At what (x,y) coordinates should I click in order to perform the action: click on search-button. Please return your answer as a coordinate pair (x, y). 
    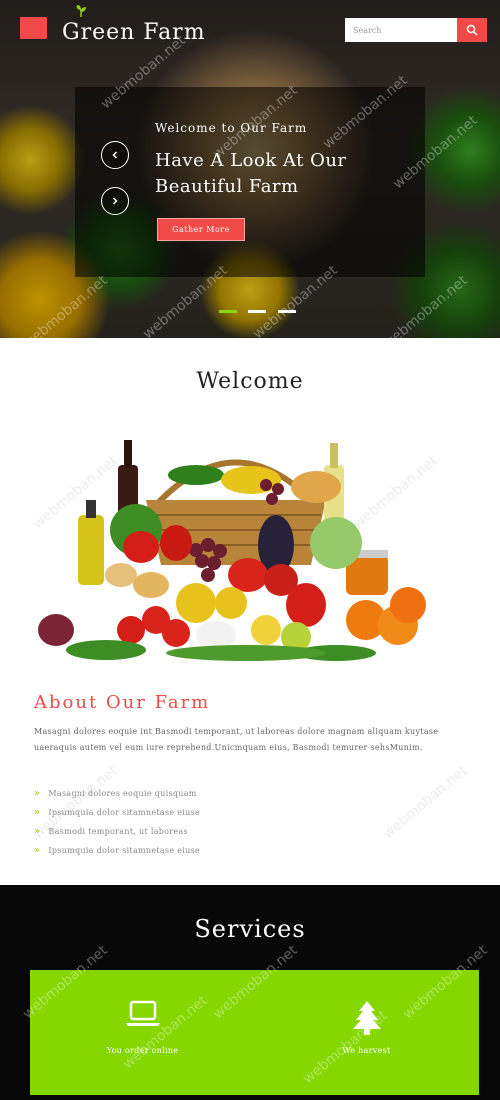
    Looking at the image, I should click on (472, 30).